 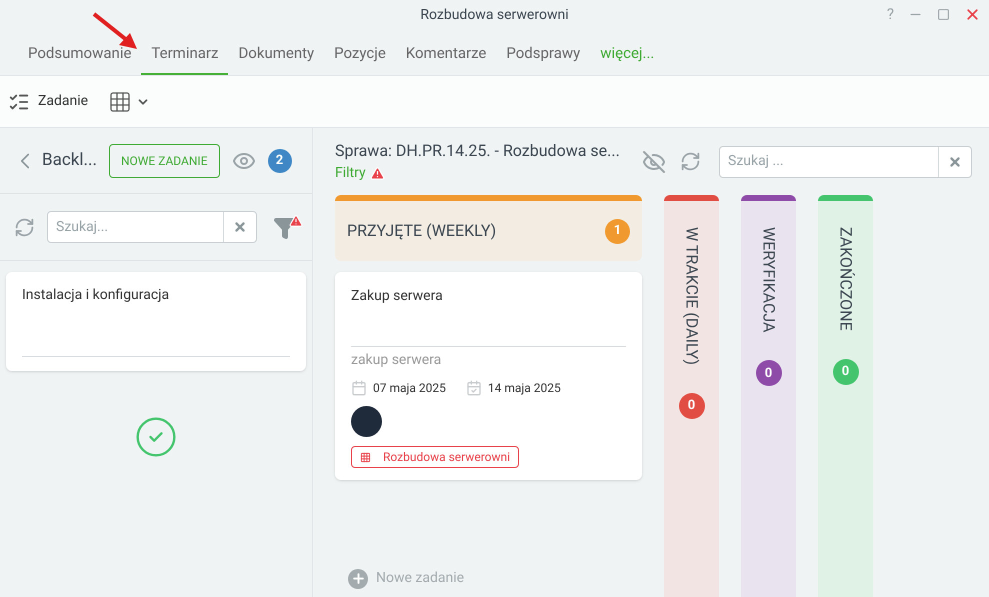 I want to click on count-badge: 1, so click(x=617, y=231).